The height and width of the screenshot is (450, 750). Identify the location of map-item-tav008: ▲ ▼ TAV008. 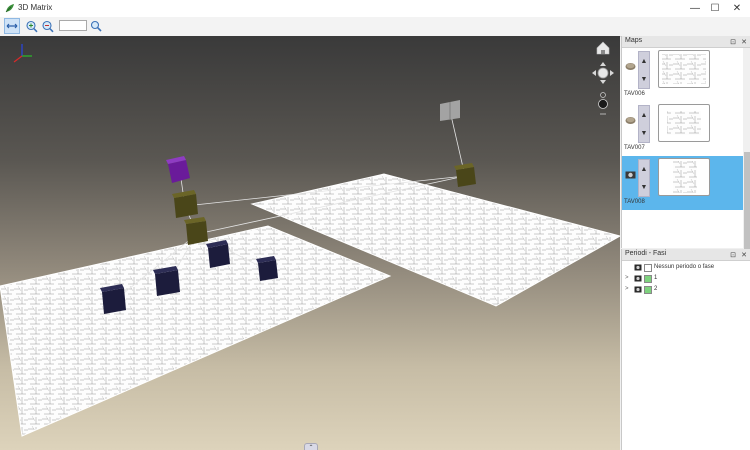
(682, 183).